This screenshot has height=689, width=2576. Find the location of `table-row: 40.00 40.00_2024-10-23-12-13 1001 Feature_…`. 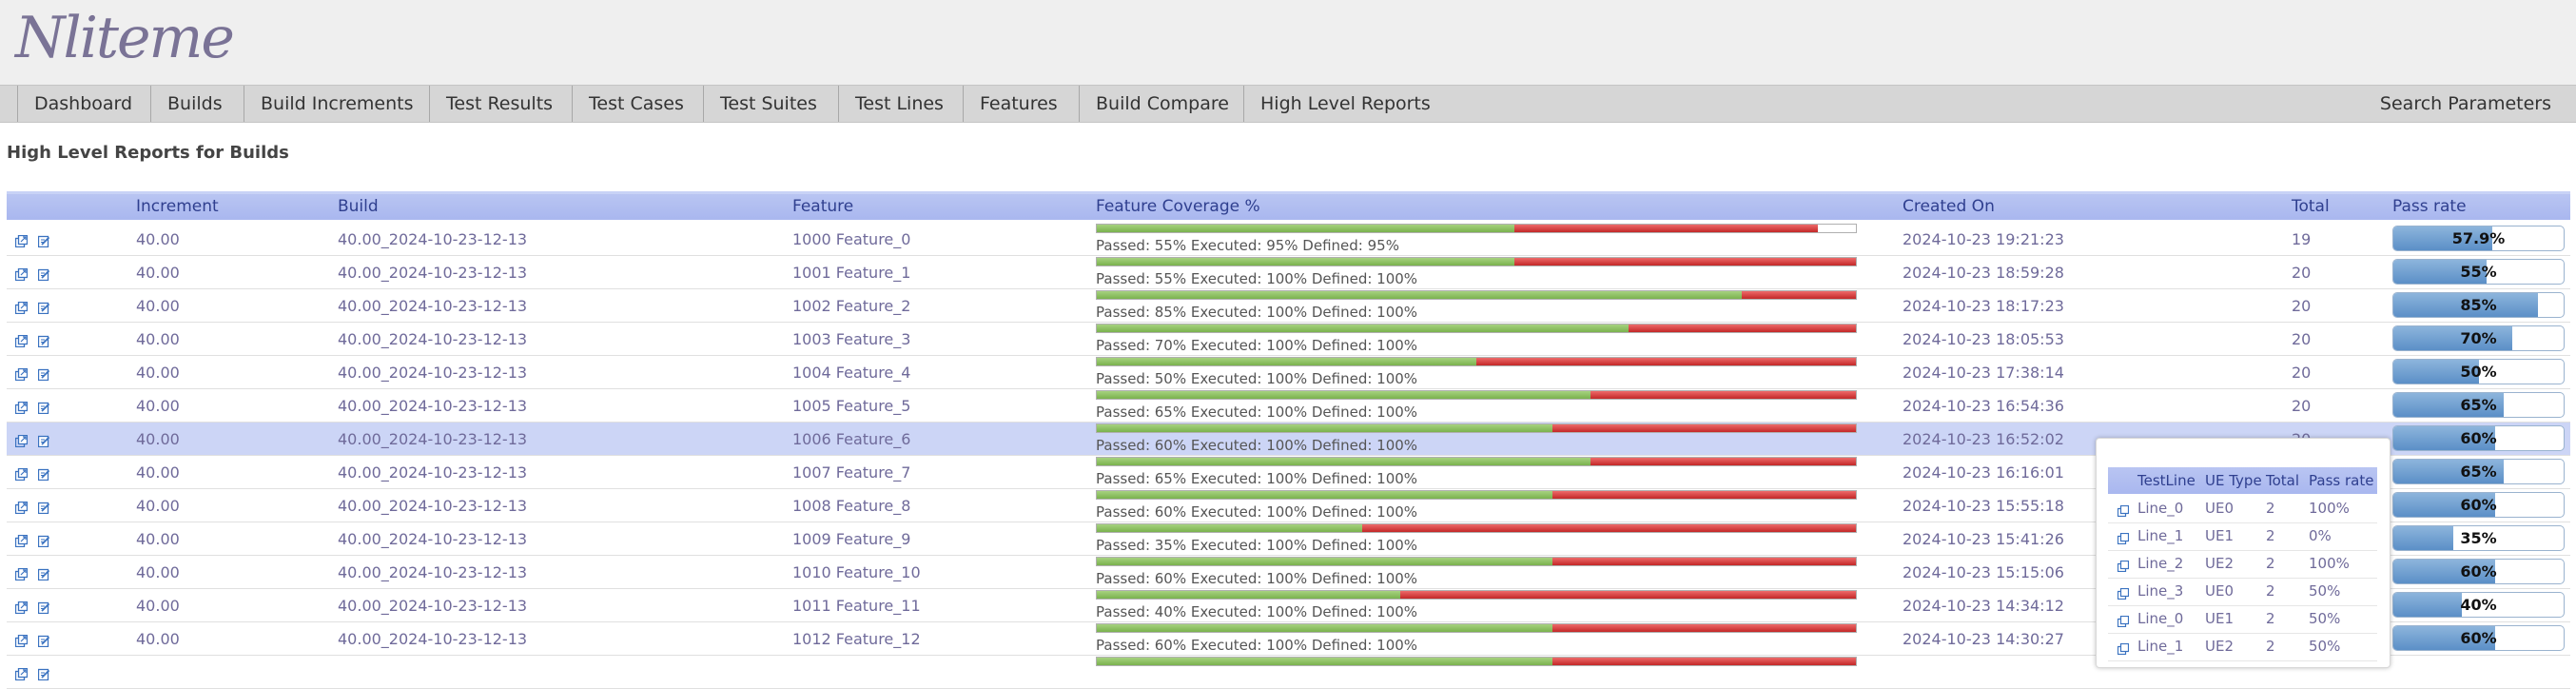

table-row: 40.00 40.00_2024-10-23-12-13 1001 Feature_… is located at coordinates (1289, 272).